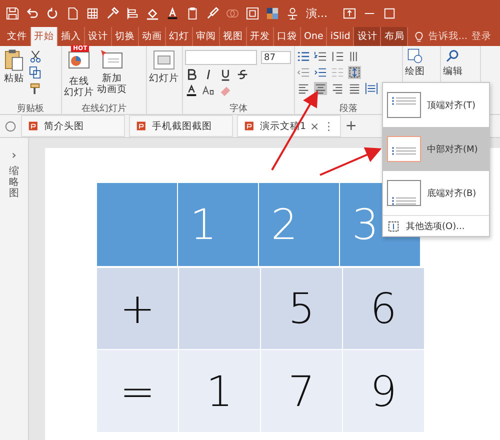 This screenshot has width=500, height=440. Describe the element at coordinates (79, 88) in the screenshot. I see `online-slides-button: 在线 幻灯片` at that location.